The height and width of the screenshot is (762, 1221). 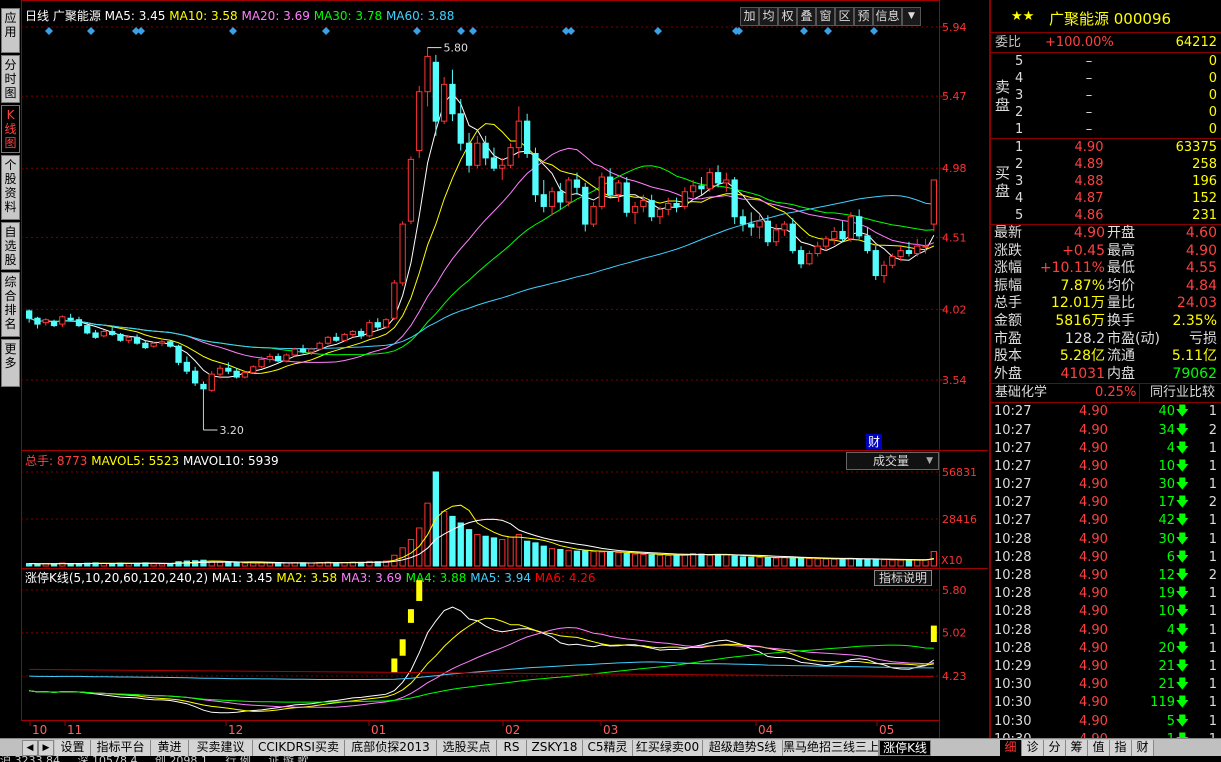 I want to click on toolbar-button-4: 窗, so click(x=825, y=16).